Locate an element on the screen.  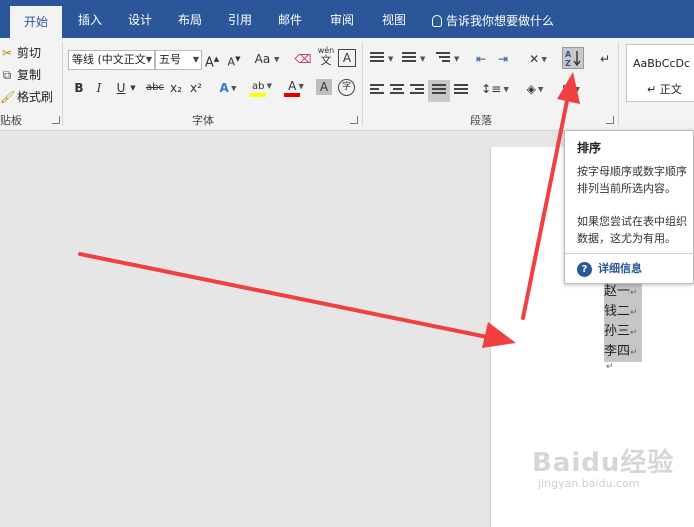
tab-mailings: 邮件 is located at coordinates (290, 19).